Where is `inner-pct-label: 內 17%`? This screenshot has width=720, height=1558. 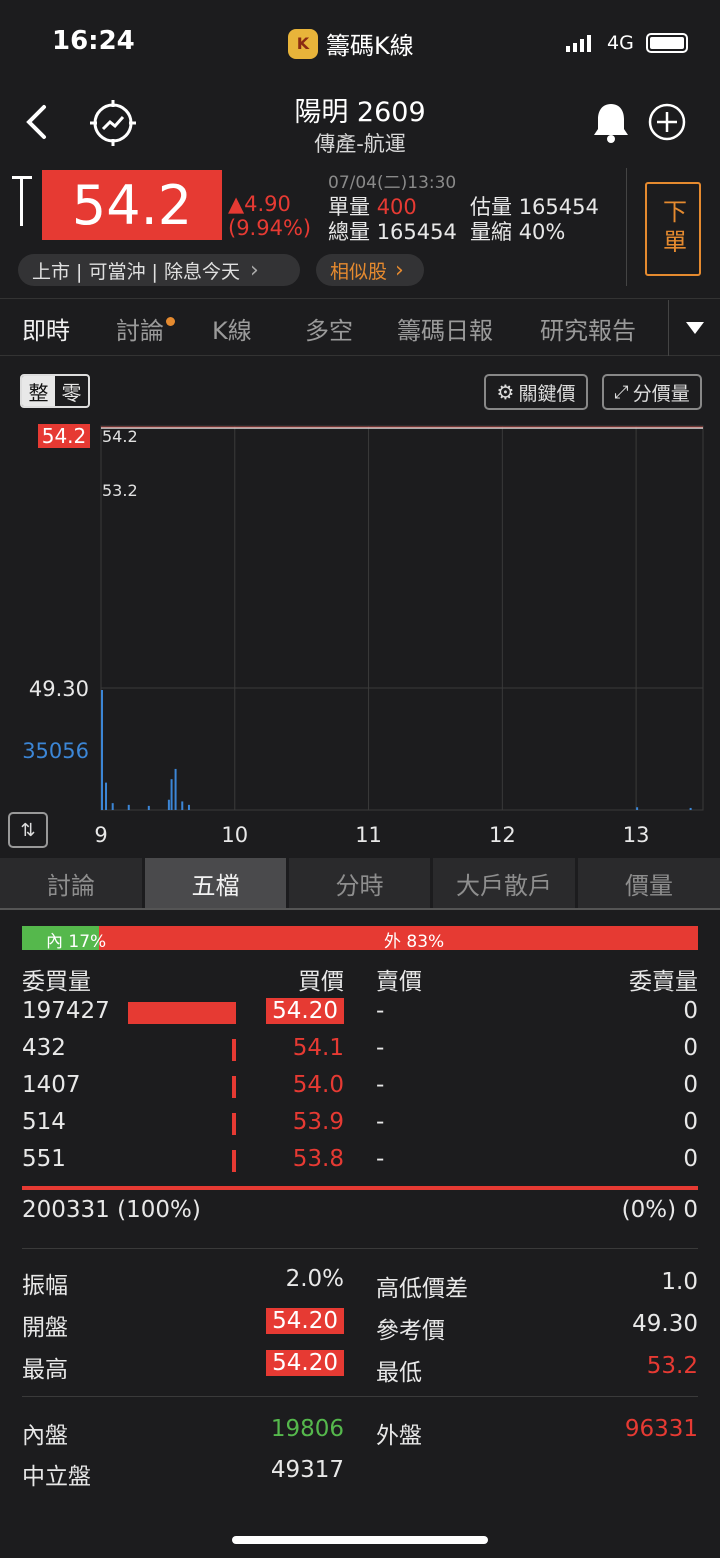 inner-pct-label: 內 17% is located at coordinates (76, 942).